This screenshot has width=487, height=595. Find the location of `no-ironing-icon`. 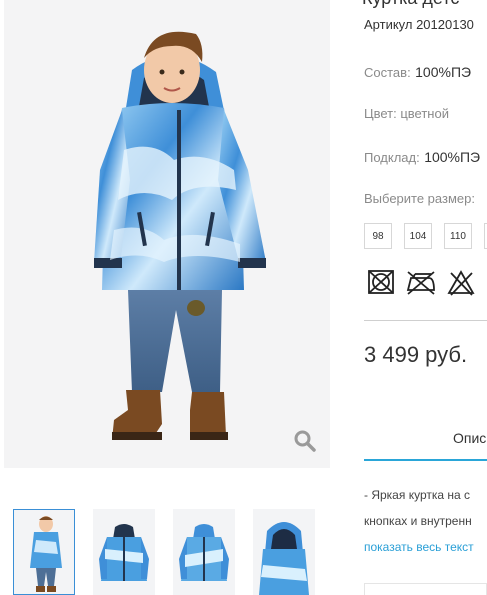

no-ironing-icon is located at coordinates (420, 282).